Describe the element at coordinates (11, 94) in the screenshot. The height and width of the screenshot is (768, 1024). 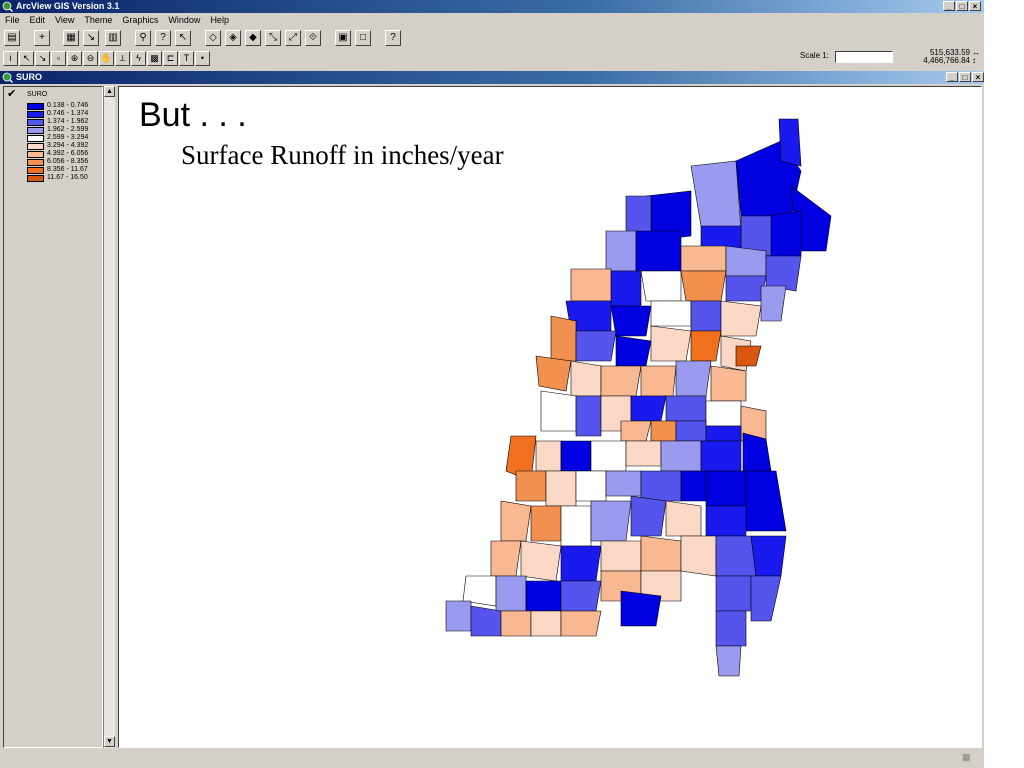
I see `theme-visible-checkbox: ✔` at that location.